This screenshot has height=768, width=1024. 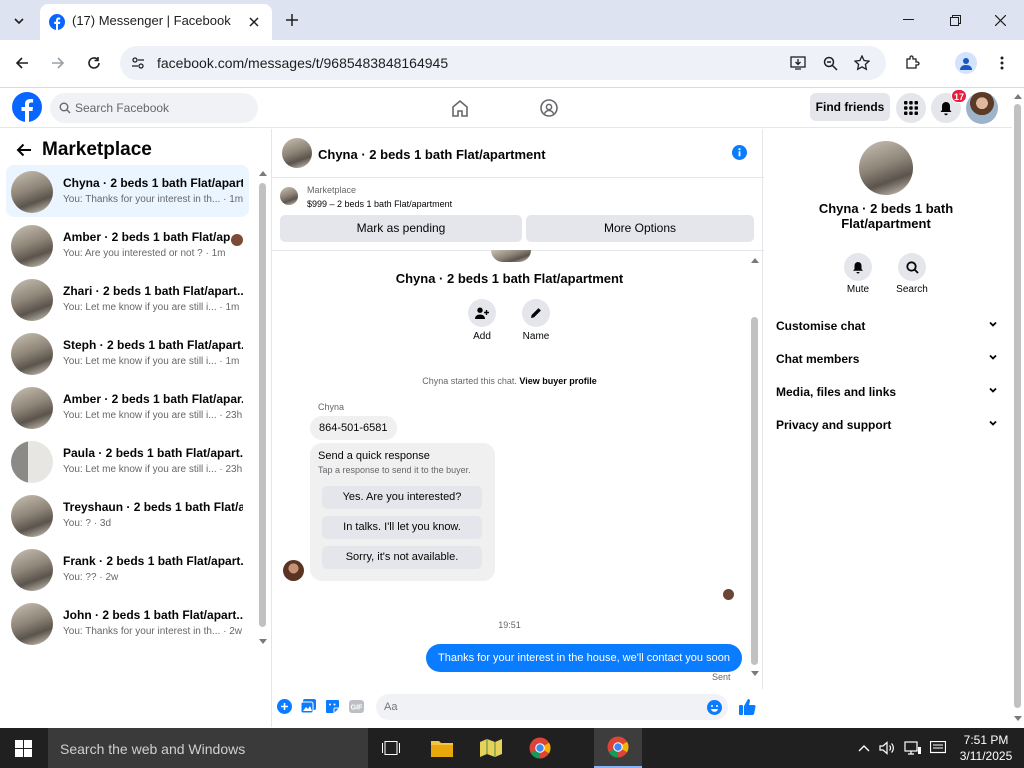 I want to click on customise-chat-section: Customise chat, so click(x=887, y=326).